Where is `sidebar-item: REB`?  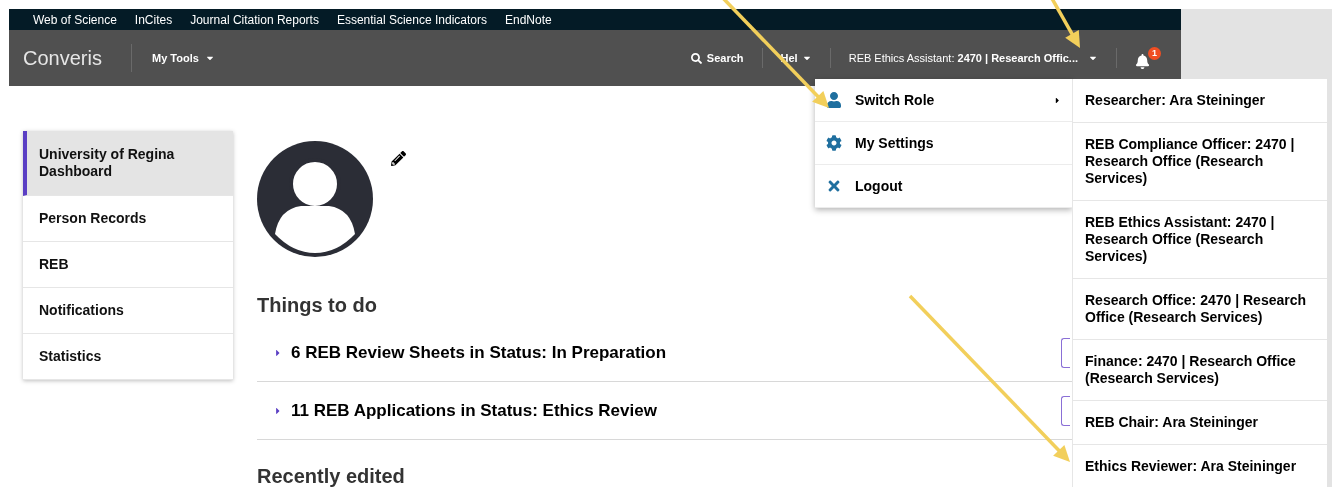 sidebar-item: REB is located at coordinates (128, 265).